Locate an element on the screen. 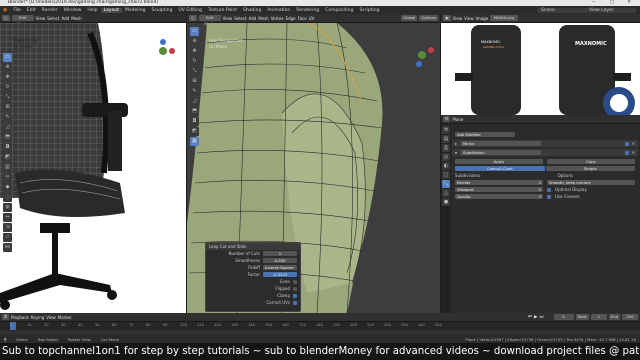  menu-window: Window is located at coordinates (73, 10).